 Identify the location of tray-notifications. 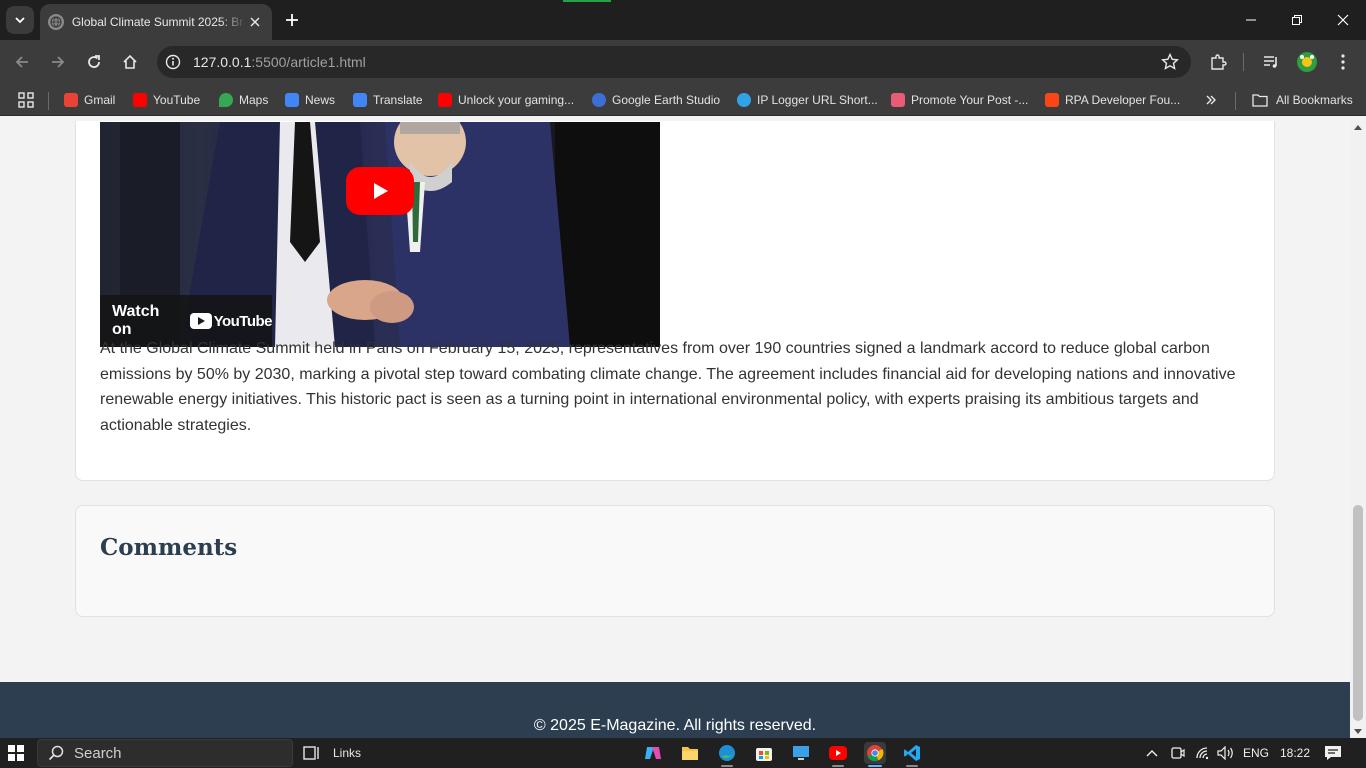
(1333, 753).